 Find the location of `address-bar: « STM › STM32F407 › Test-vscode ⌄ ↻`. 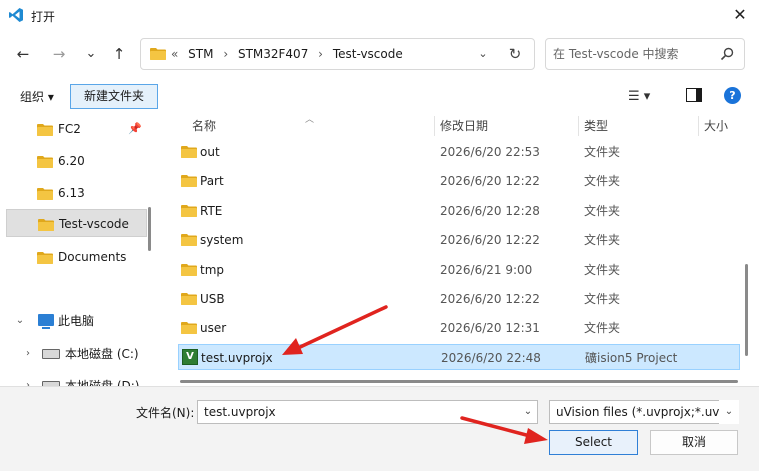

address-bar: « STM › STM32F407 › Test-vscode ⌄ ↻ is located at coordinates (337, 54).